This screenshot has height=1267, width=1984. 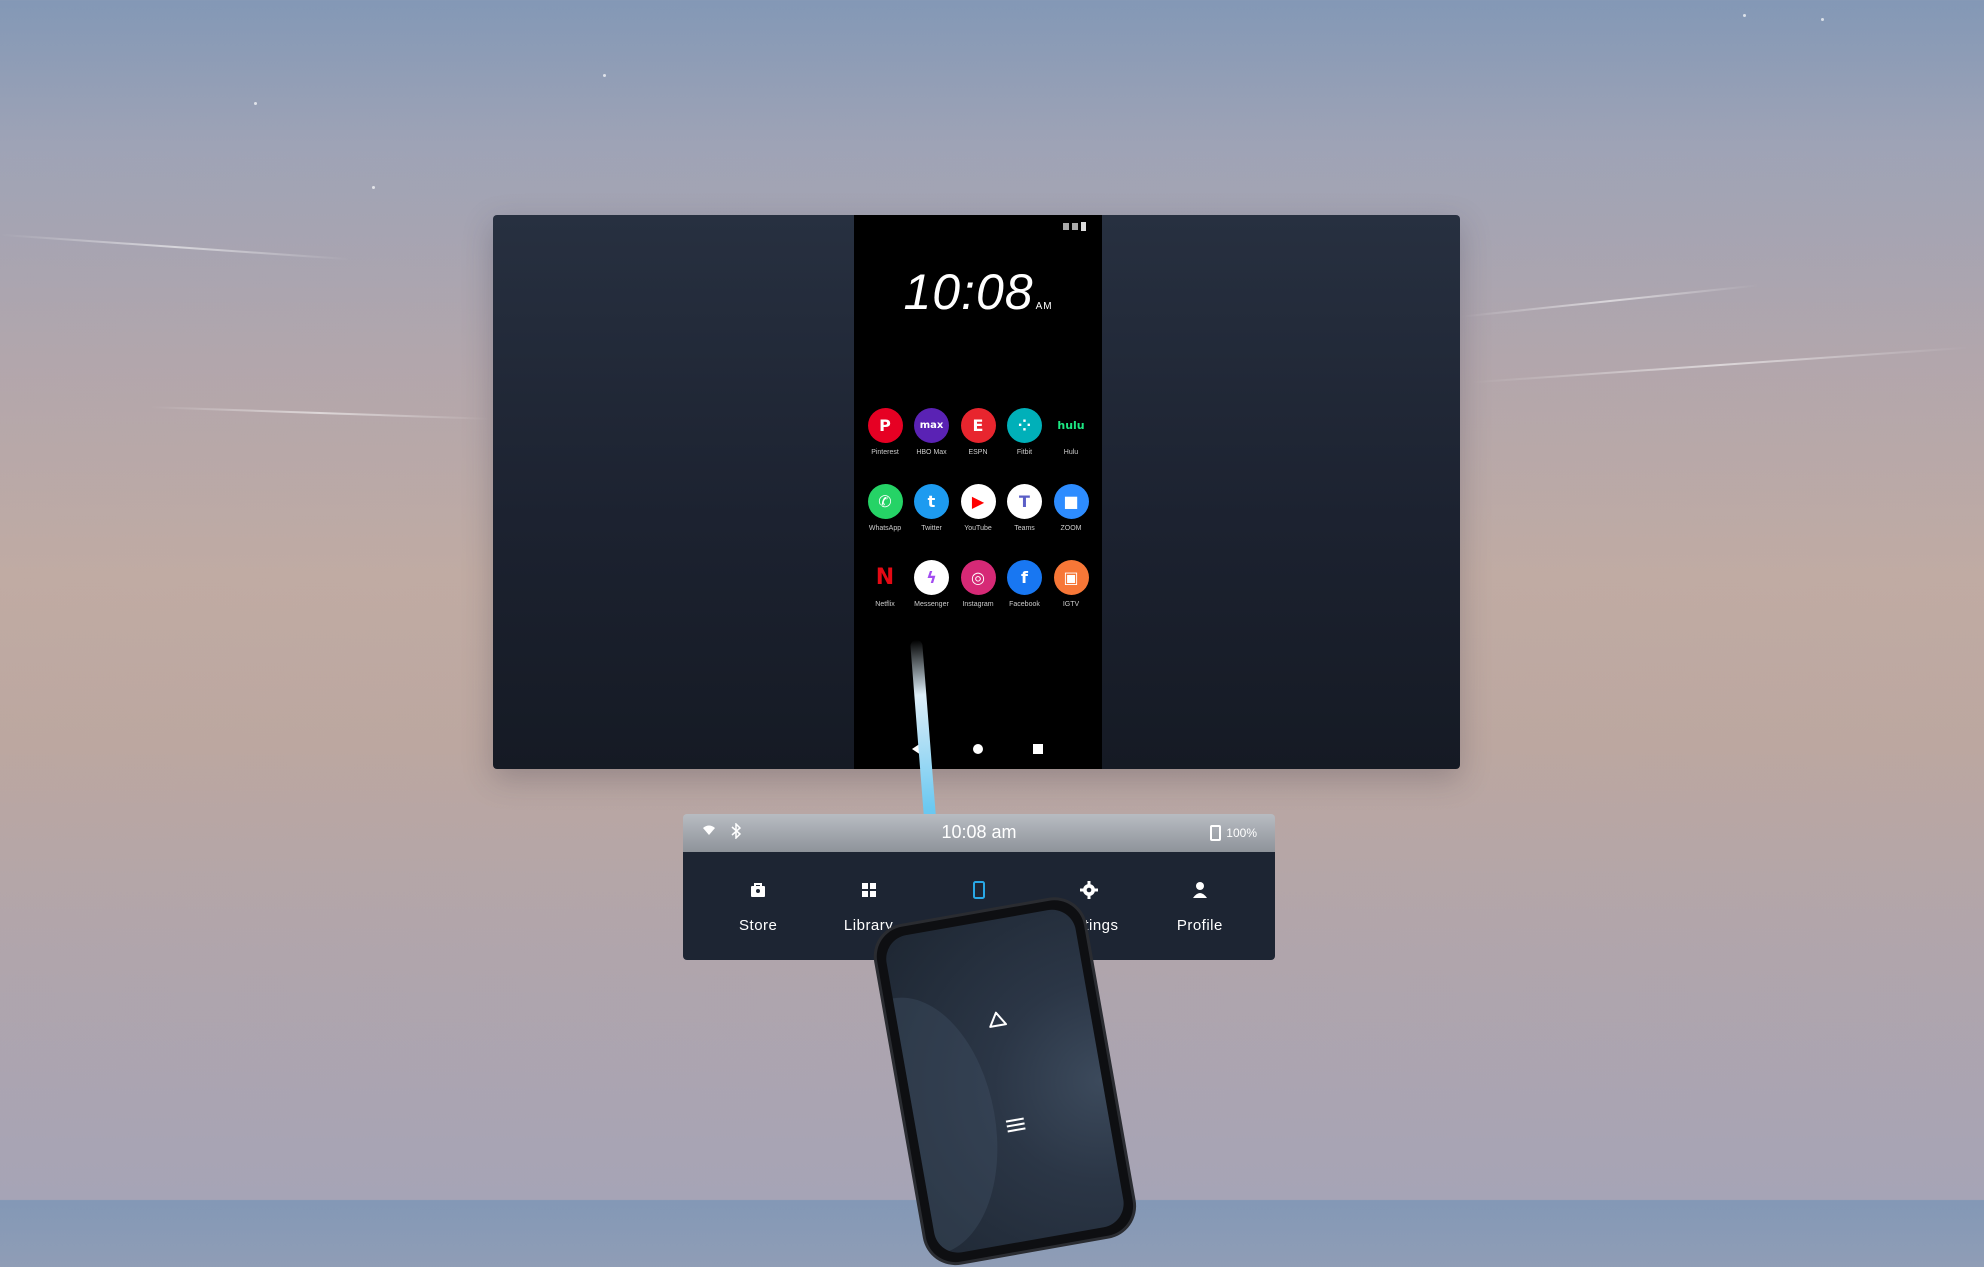 I want to click on youtube-icon: ▶, so click(x=978, y=501).